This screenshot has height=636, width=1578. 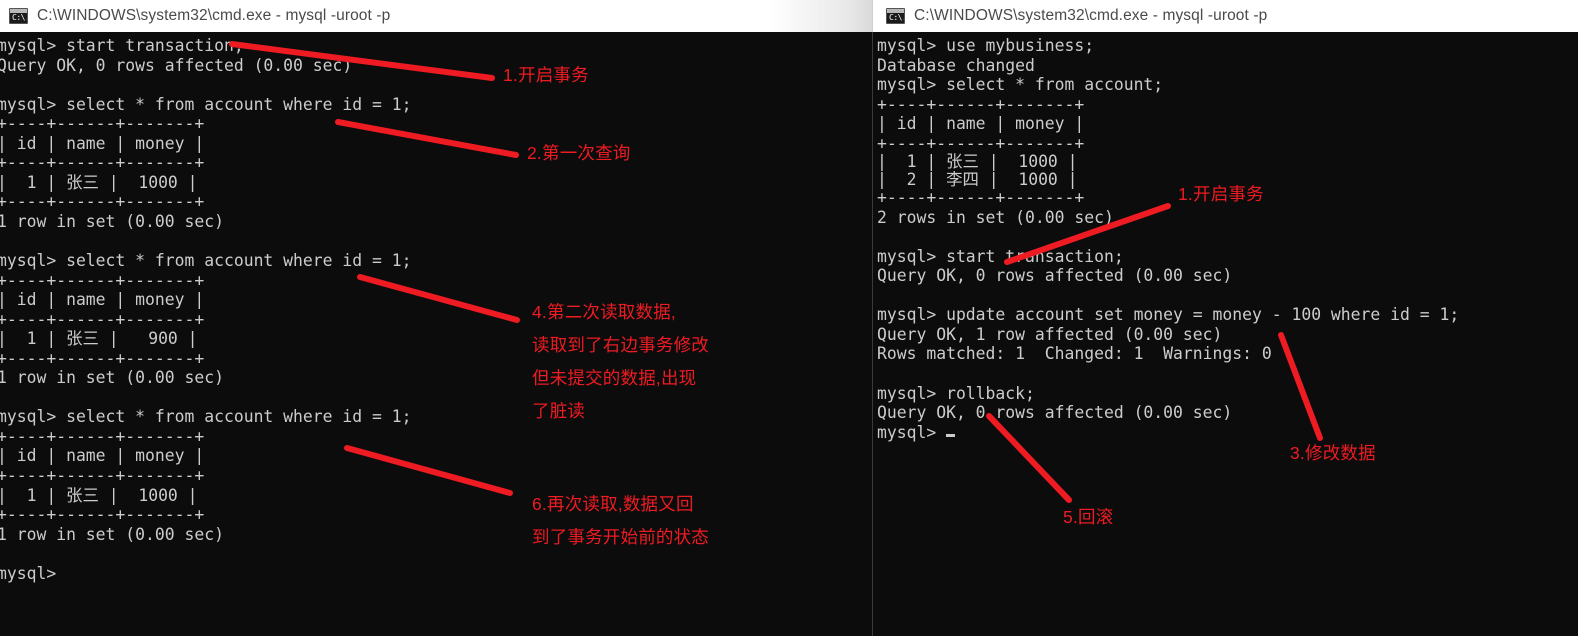 I want to click on annotation-left-4: 4.第二次读取数据, 读取到了右边事务修改 但未提交的数据,出现 了脏读, so click(x=620, y=361).